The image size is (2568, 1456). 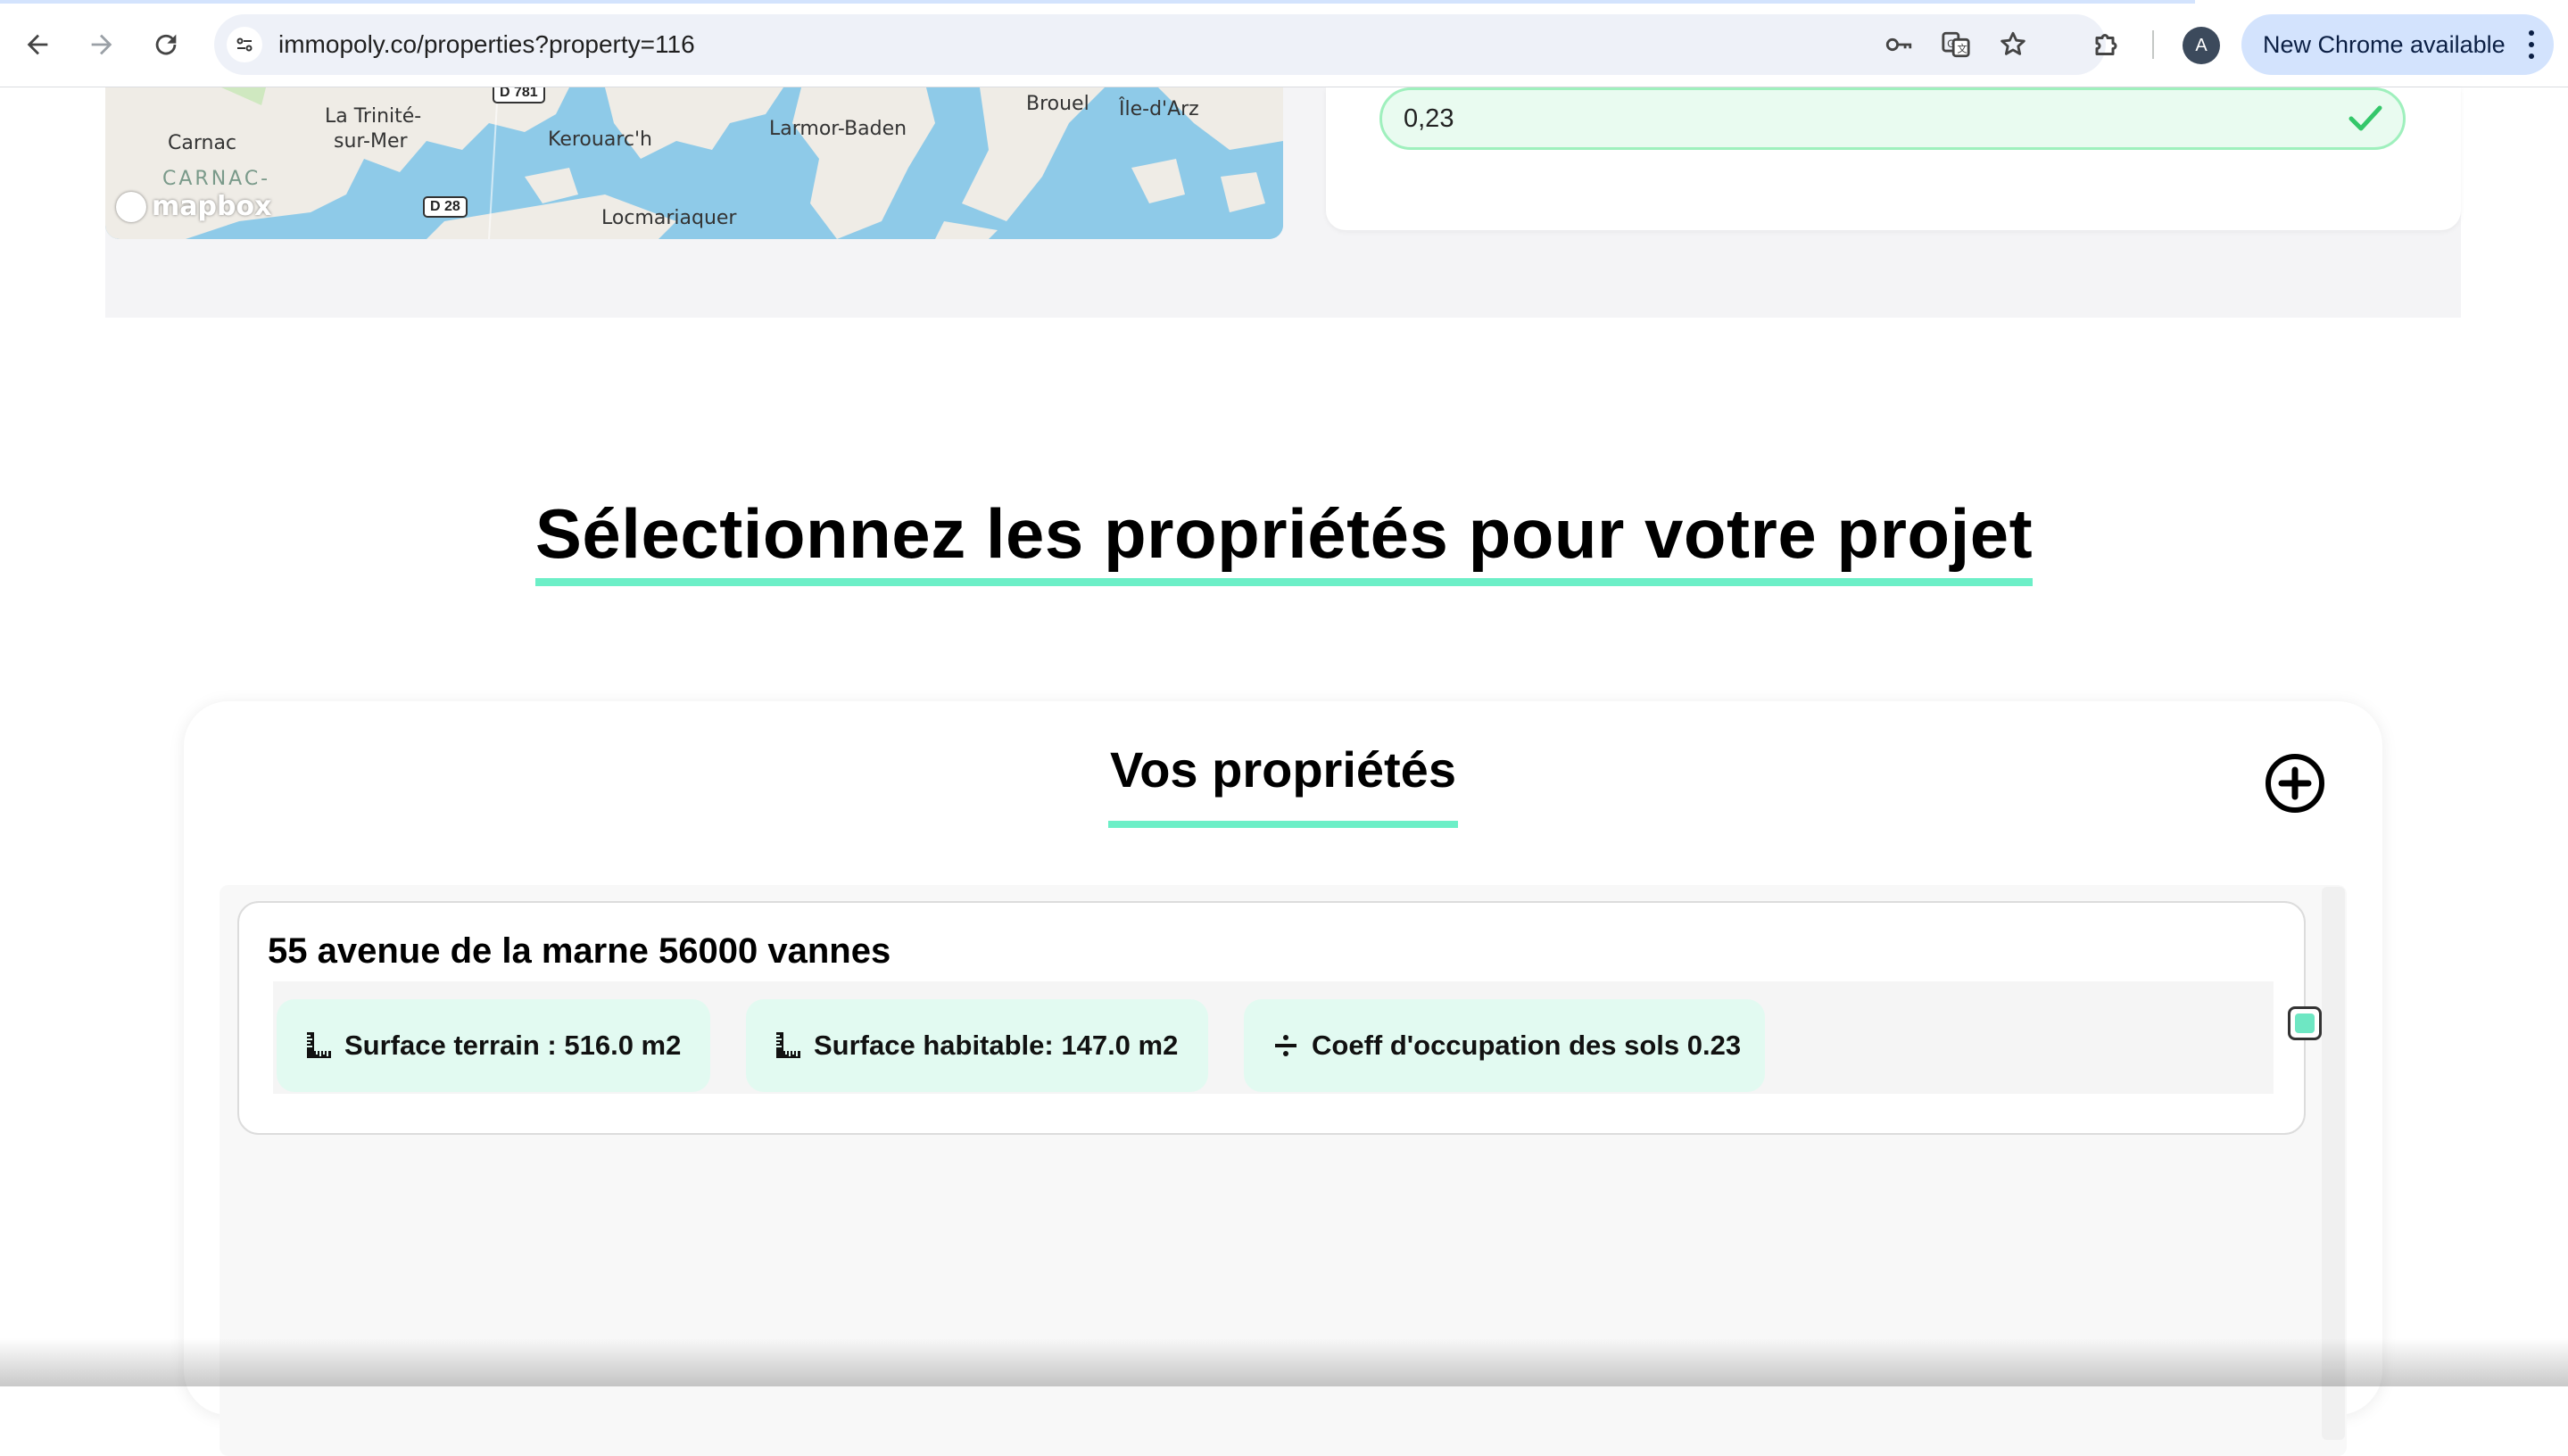 I want to click on forward-button, so click(x=101, y=45).